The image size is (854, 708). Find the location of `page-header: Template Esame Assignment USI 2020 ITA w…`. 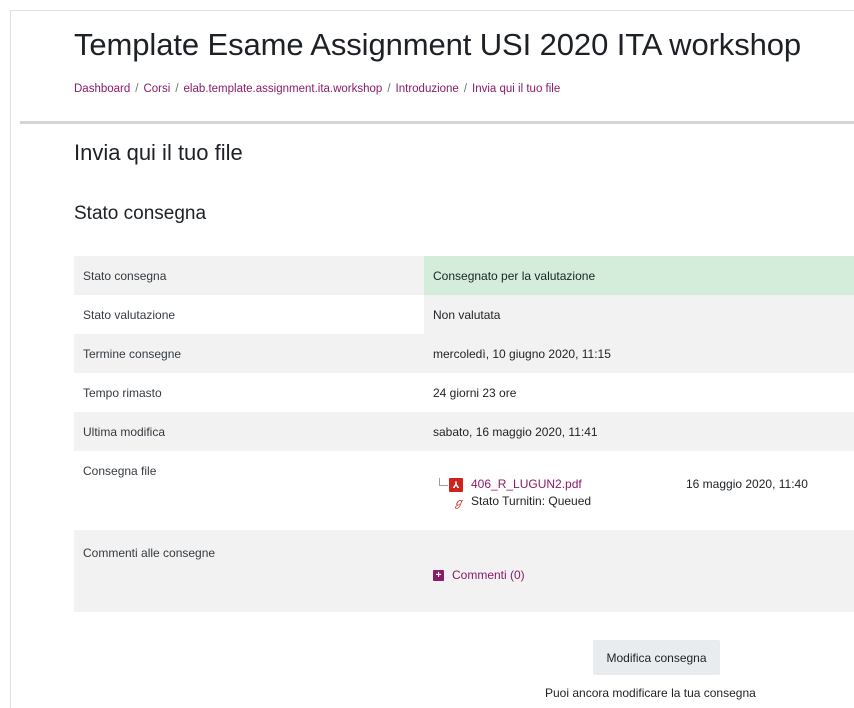

page-header: Template Esame Assignment USI 2020 ITA w… is located at coordinates (437, 45).